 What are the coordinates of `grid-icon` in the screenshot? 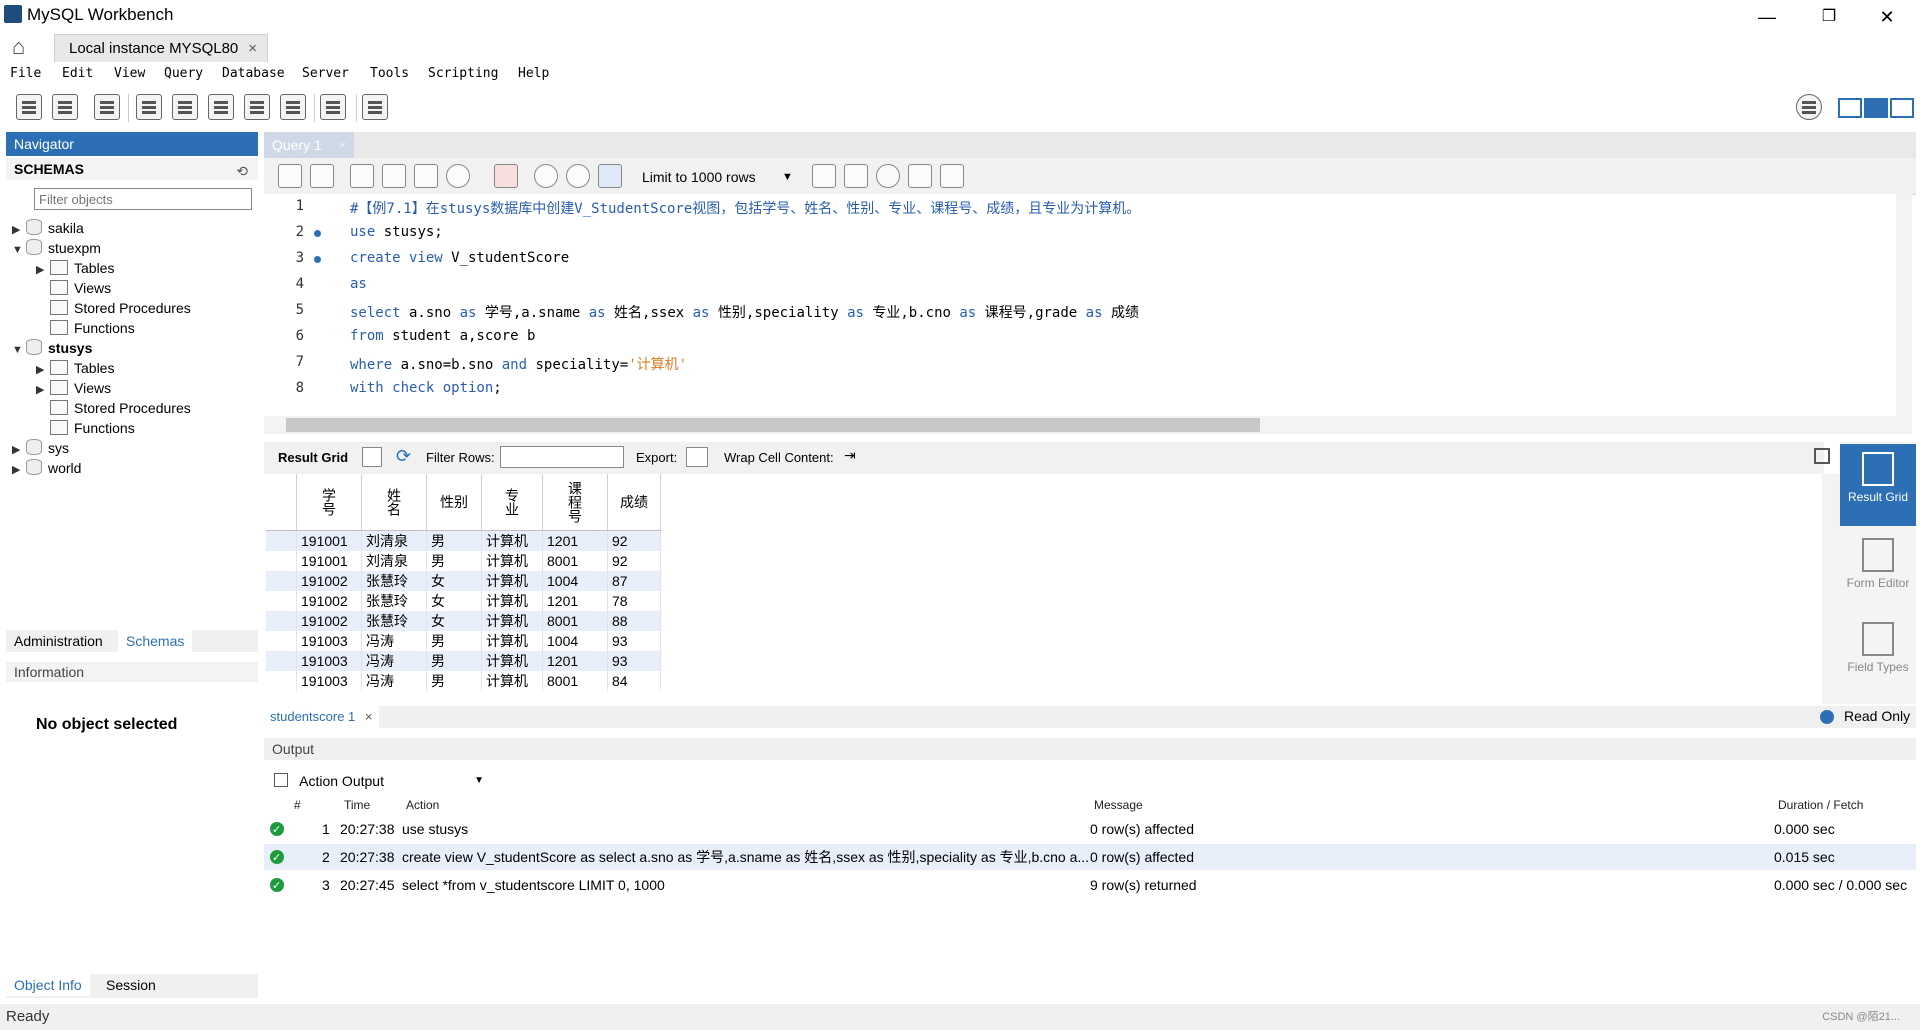 It's located at (372, 457).